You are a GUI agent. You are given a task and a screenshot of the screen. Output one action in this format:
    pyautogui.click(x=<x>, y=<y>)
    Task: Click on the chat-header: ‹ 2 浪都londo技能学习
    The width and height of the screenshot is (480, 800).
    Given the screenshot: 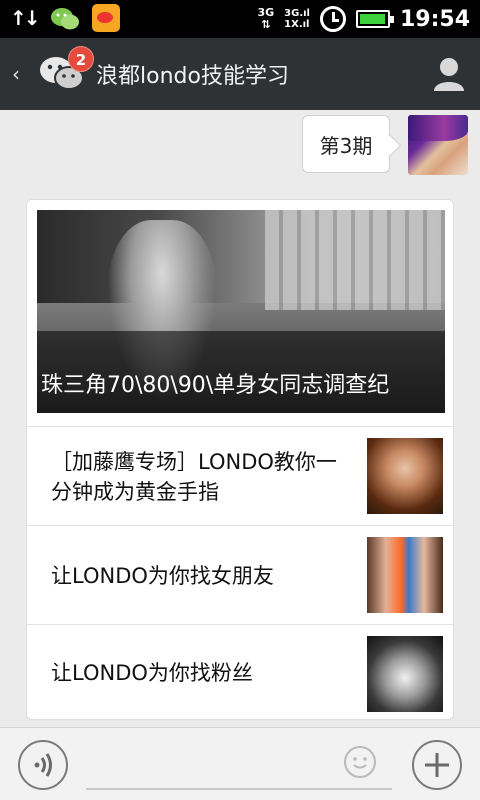 What is the action you would take?
    pyautogui.click(x=240, y=74)
    